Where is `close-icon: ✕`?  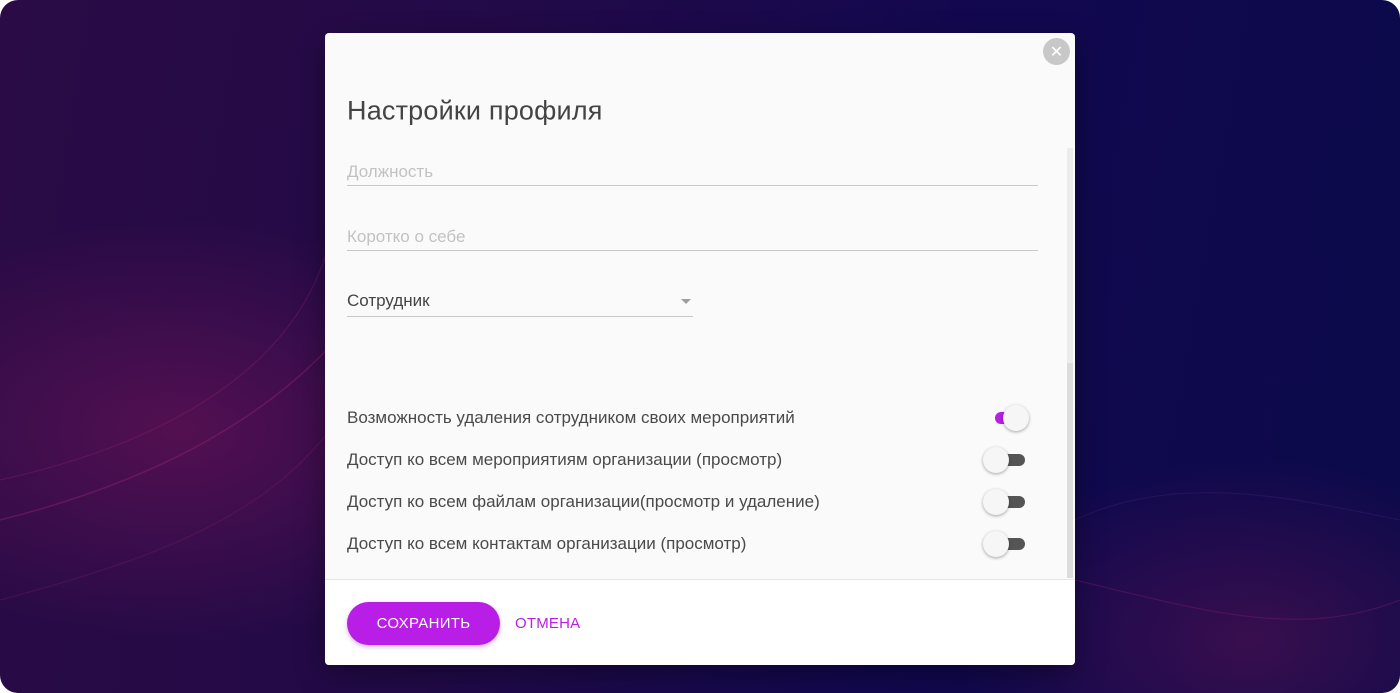 close-icon: ✕ is located at coordinates (1056, 51).